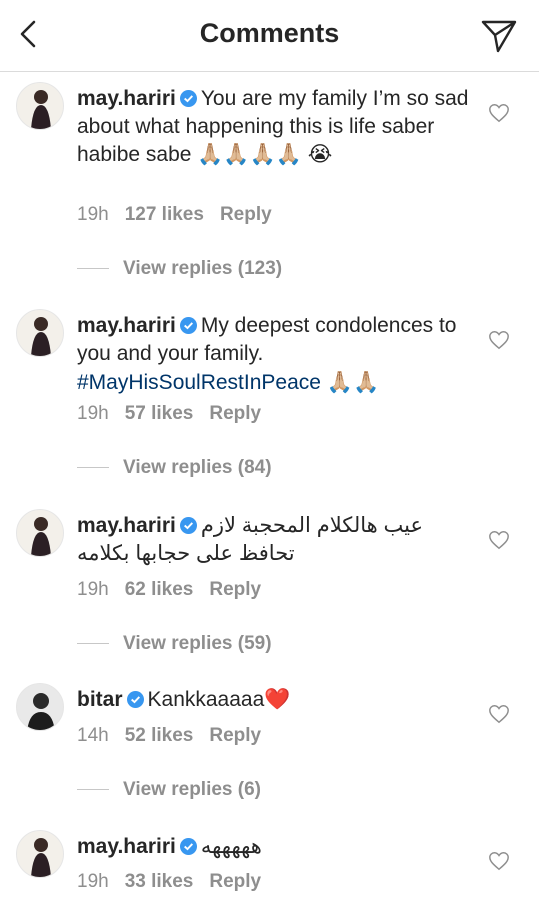 This screenshot has width=539, height=900. I want to click on man-avatar-icon, so click(40, 707).